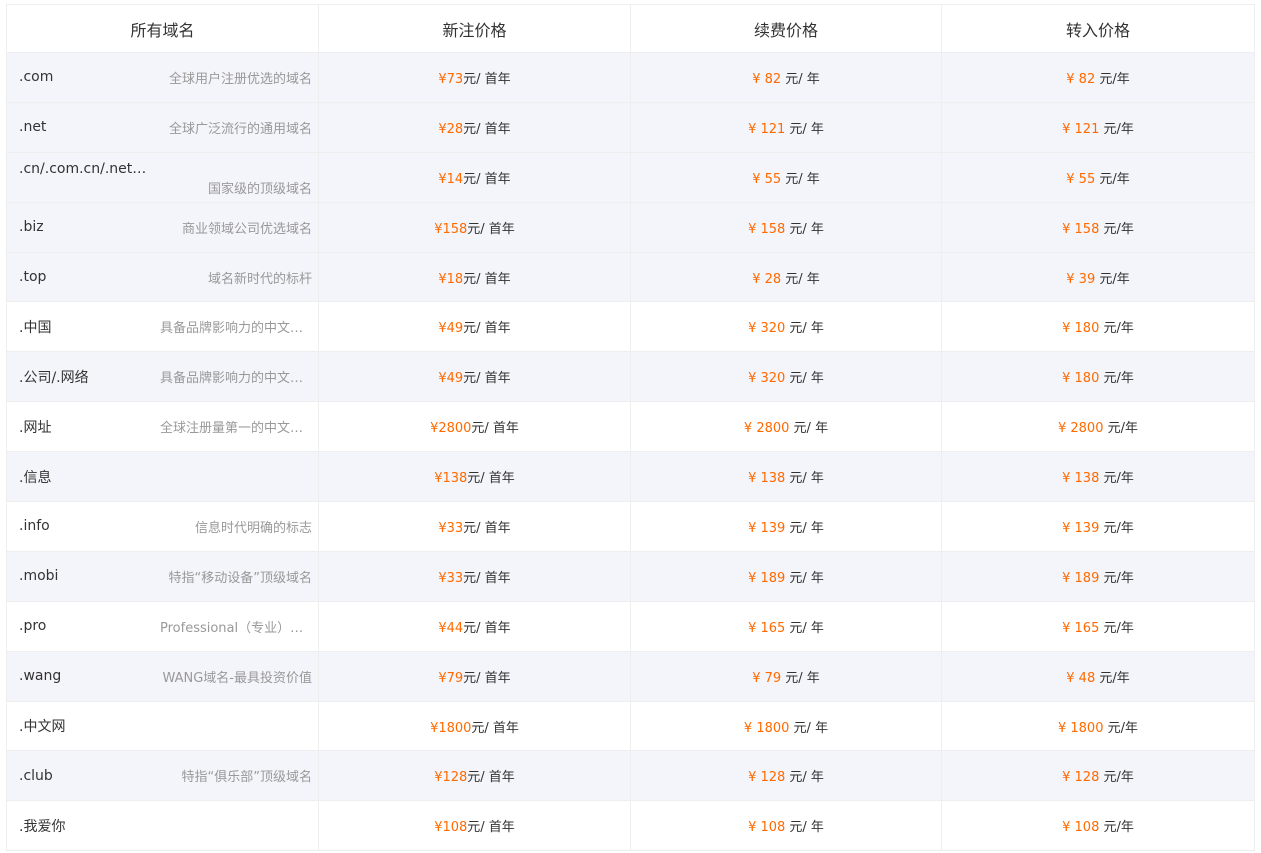 This screenshot has height=853, width=1261. What do you see at coordinates (1098, 776) in the screenshot?
I see `transfer-price-cell: ¥ 128 元/年` at bounding box center [1098, 776].